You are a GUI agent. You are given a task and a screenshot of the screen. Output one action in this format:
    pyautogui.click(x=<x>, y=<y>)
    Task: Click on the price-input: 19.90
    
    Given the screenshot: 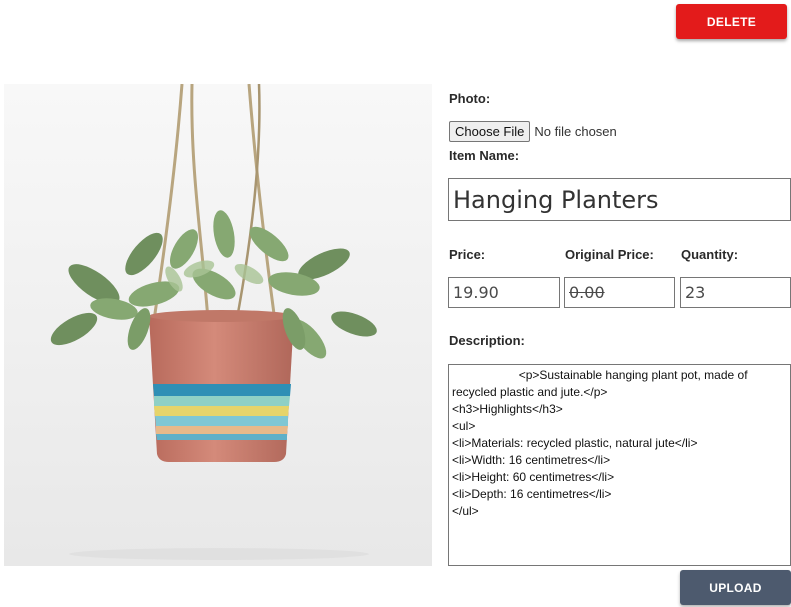 What is the action you would take?
    pyautogui.click(x=504, y=292)
    